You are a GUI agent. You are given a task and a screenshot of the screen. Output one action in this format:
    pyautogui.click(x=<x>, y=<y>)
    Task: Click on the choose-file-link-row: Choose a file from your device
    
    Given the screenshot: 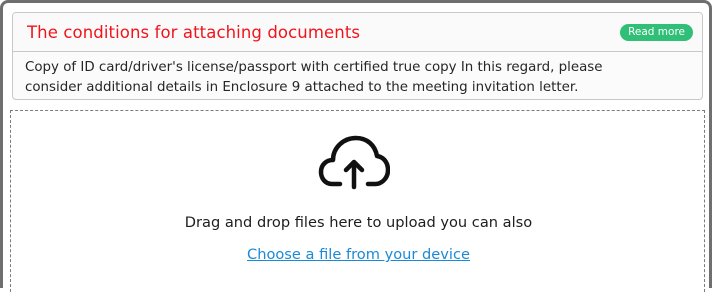 What is the action you would take?
    pyautogui.click(x=358, y=254)
    